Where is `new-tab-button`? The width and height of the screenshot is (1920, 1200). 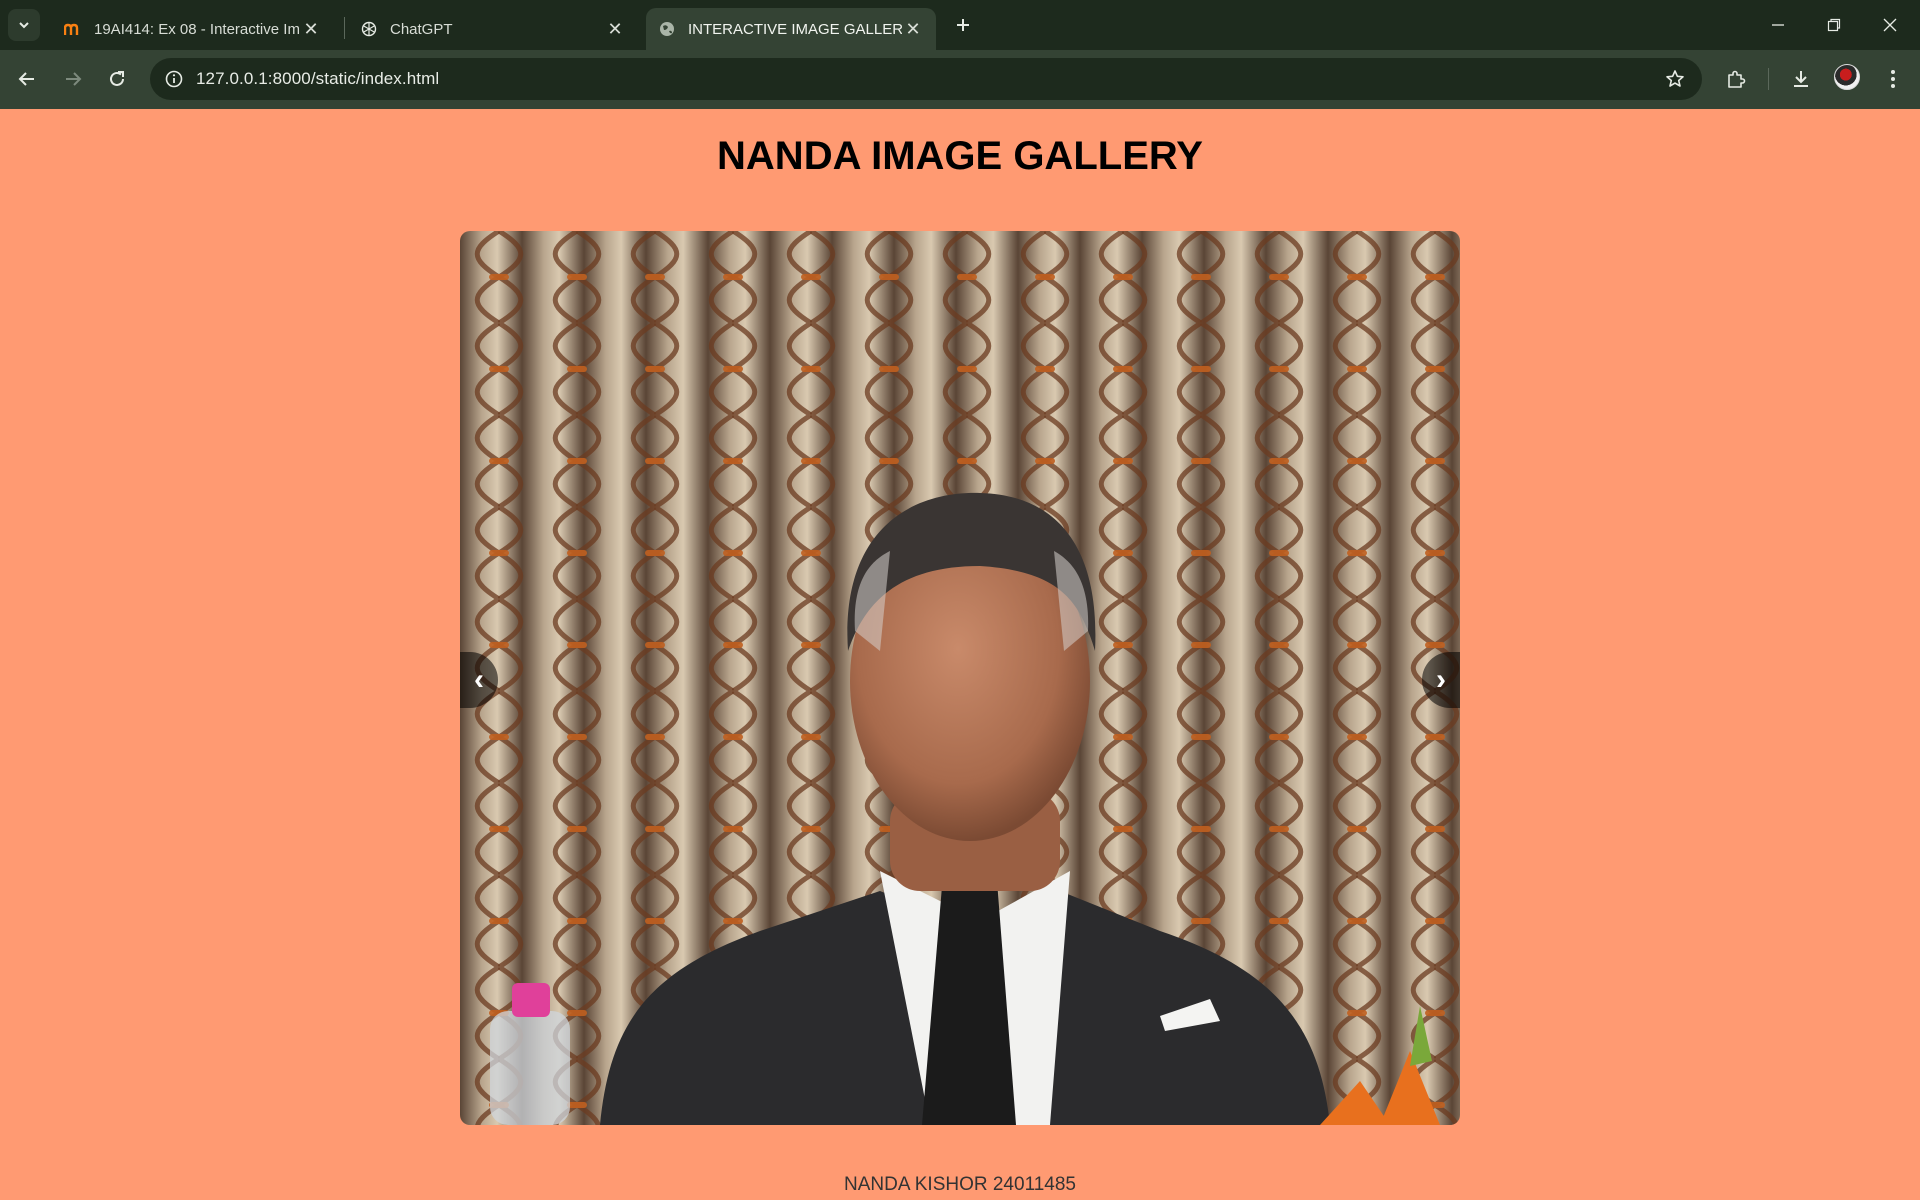 new-tab-button is located at coordinates (963, 25).